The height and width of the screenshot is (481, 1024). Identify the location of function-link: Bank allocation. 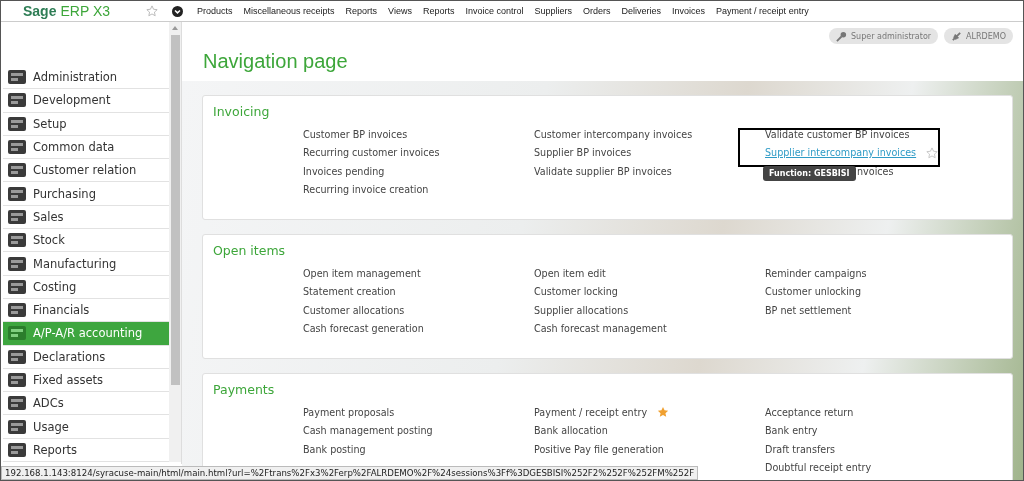
(571, 431).